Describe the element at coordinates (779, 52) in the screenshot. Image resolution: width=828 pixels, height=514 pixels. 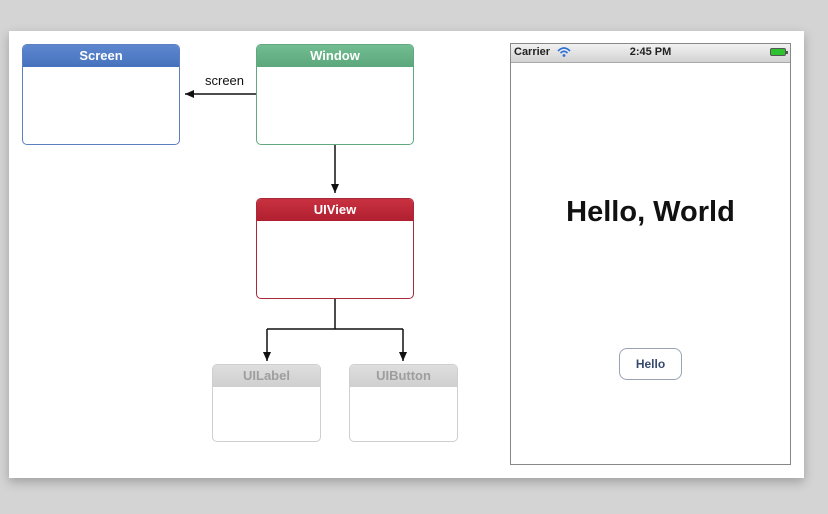
I see `battery-icon` at that location.